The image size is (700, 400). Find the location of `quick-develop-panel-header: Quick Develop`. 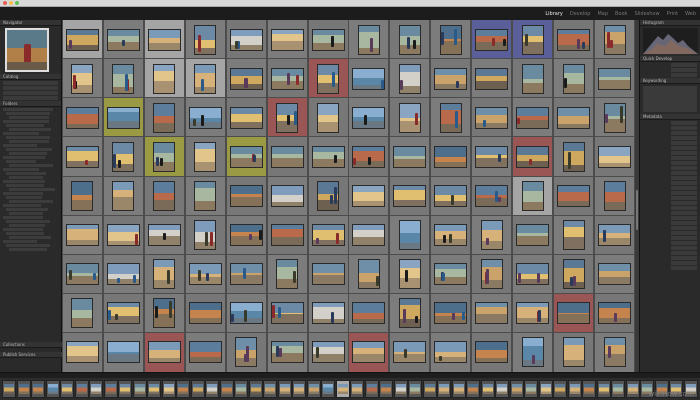

quick-develop-panel-header: Quick Develop is located at coordinates (670, 59).